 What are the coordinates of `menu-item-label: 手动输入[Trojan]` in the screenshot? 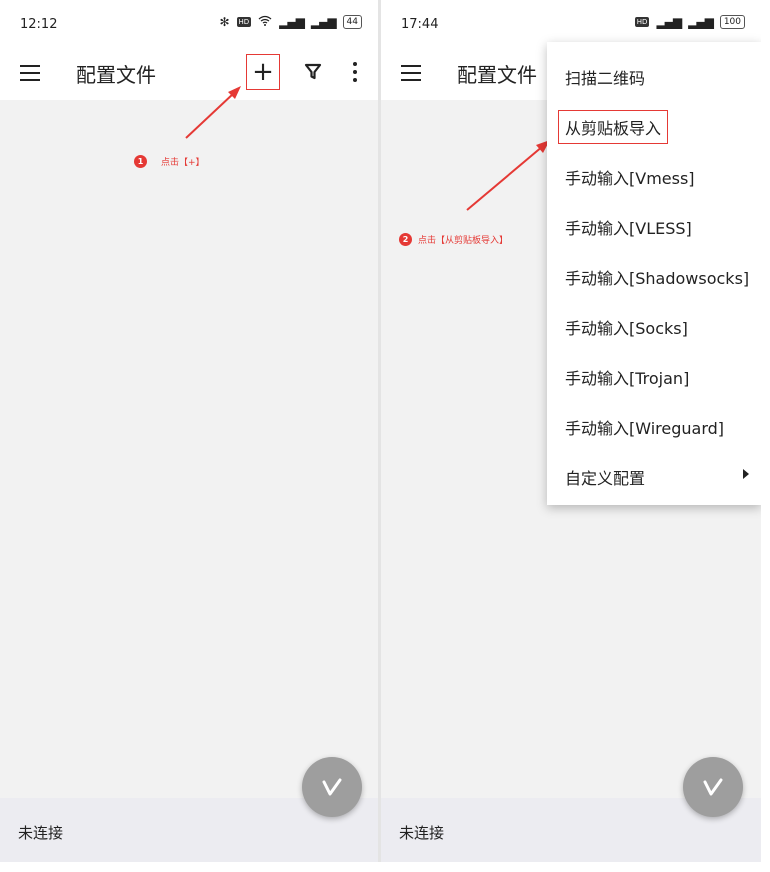 It's located at (627, 378).